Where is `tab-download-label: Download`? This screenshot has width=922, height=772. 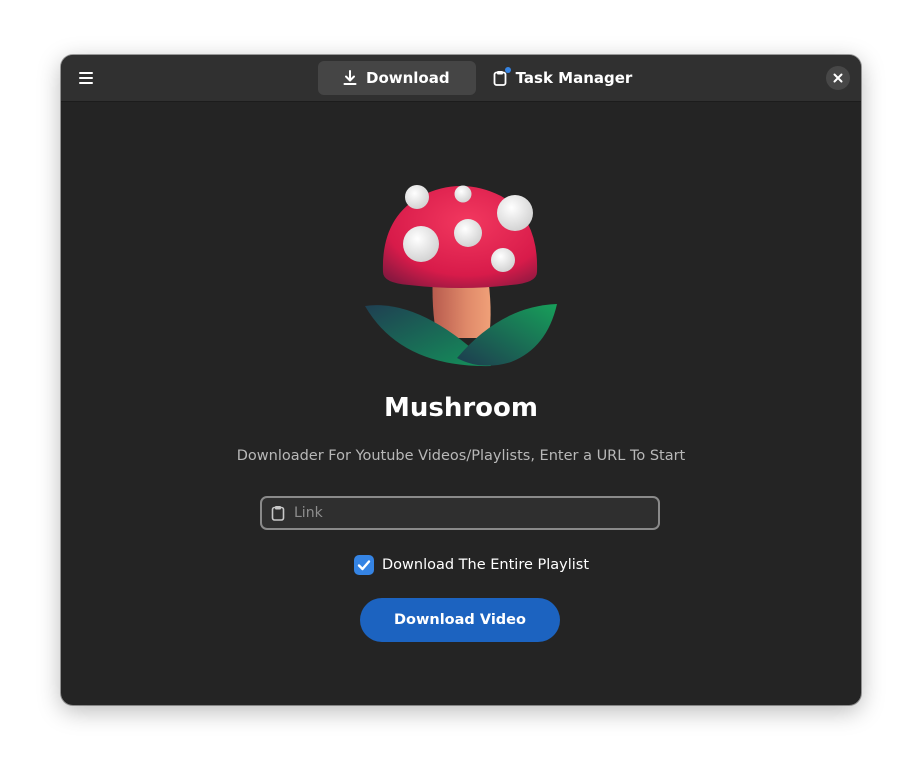 tab-download-label: Download is located at coordinates (408, 78).